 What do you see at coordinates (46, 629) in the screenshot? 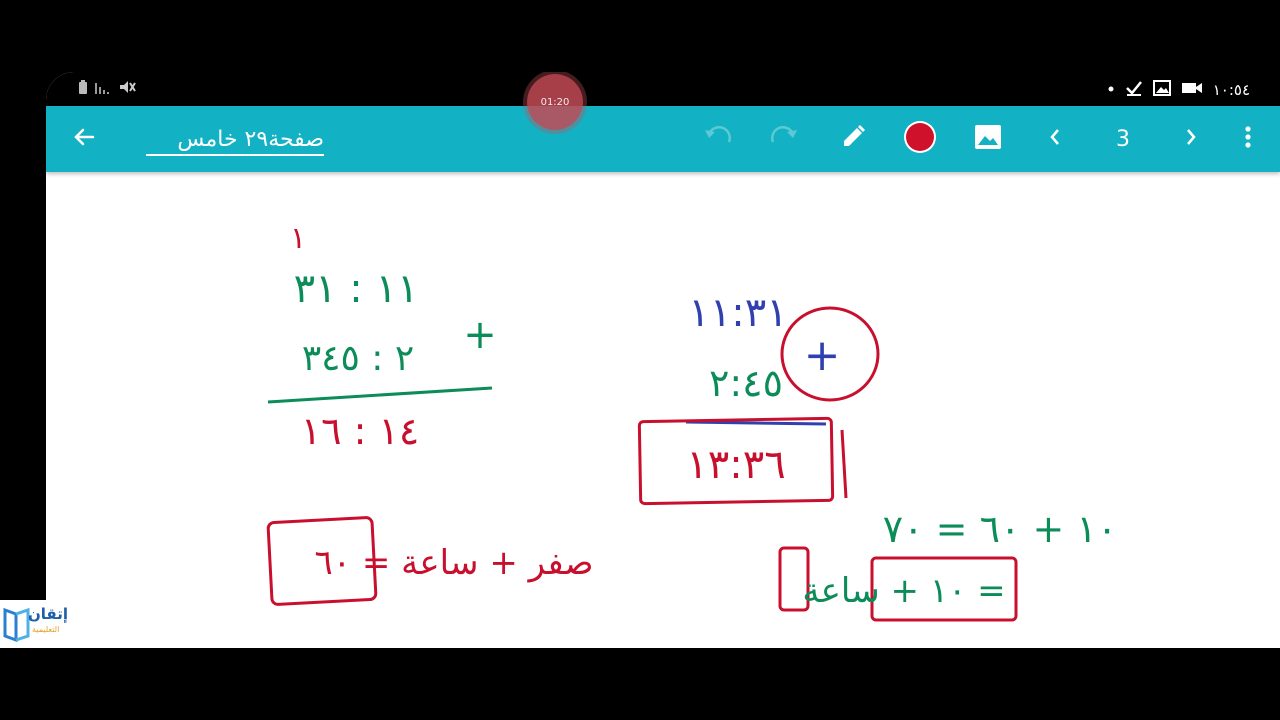
I see `watermark-tagline: التعليمية` at bounding box center [46, 629].